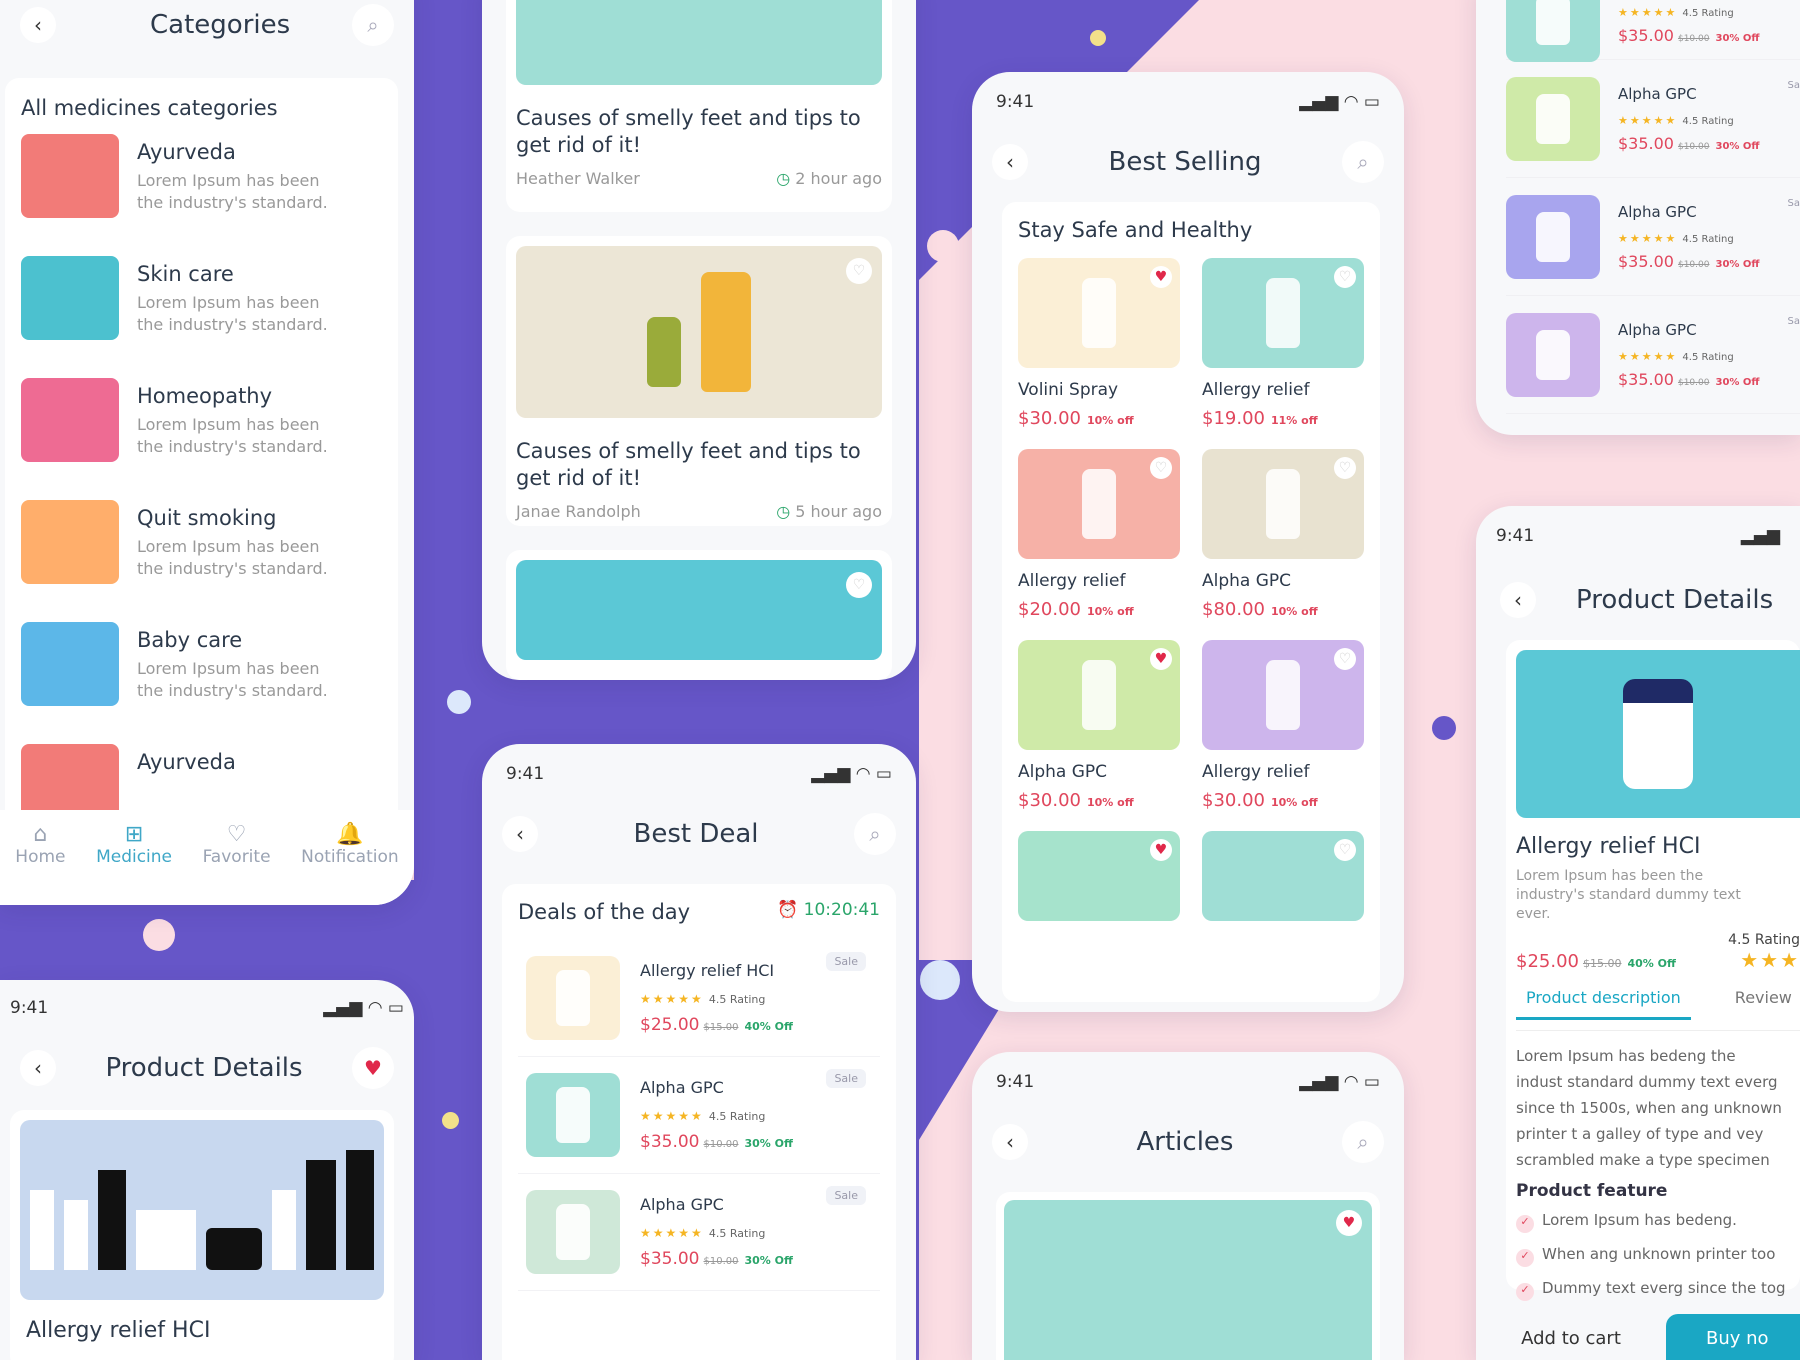 This screenshot has width=1800, height=1360. Describe the element at coordinates (1639, 1220) in the screenshot. I see `feature-item: Lorem Ipsum has bedeng.` at that location.